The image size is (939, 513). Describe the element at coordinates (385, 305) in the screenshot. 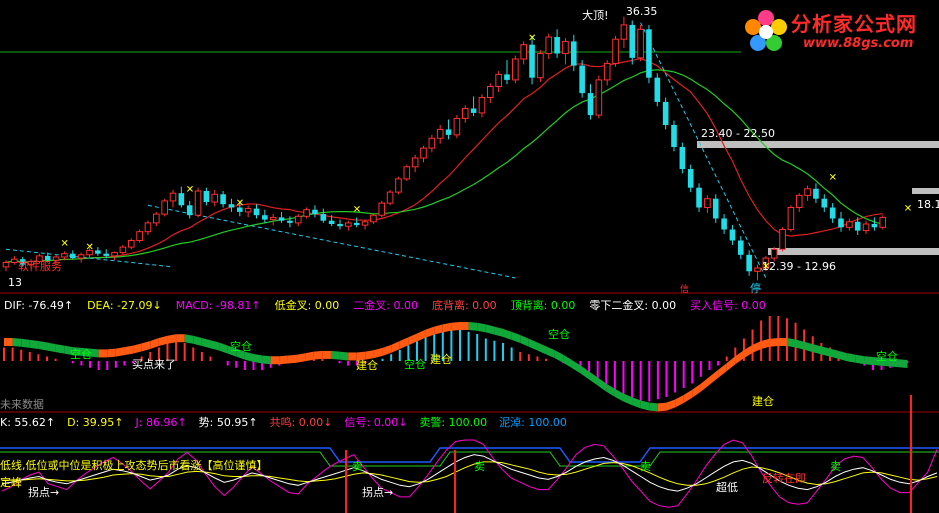

I see `macd-indicator-4: 二金叉: 0.00` at that location.